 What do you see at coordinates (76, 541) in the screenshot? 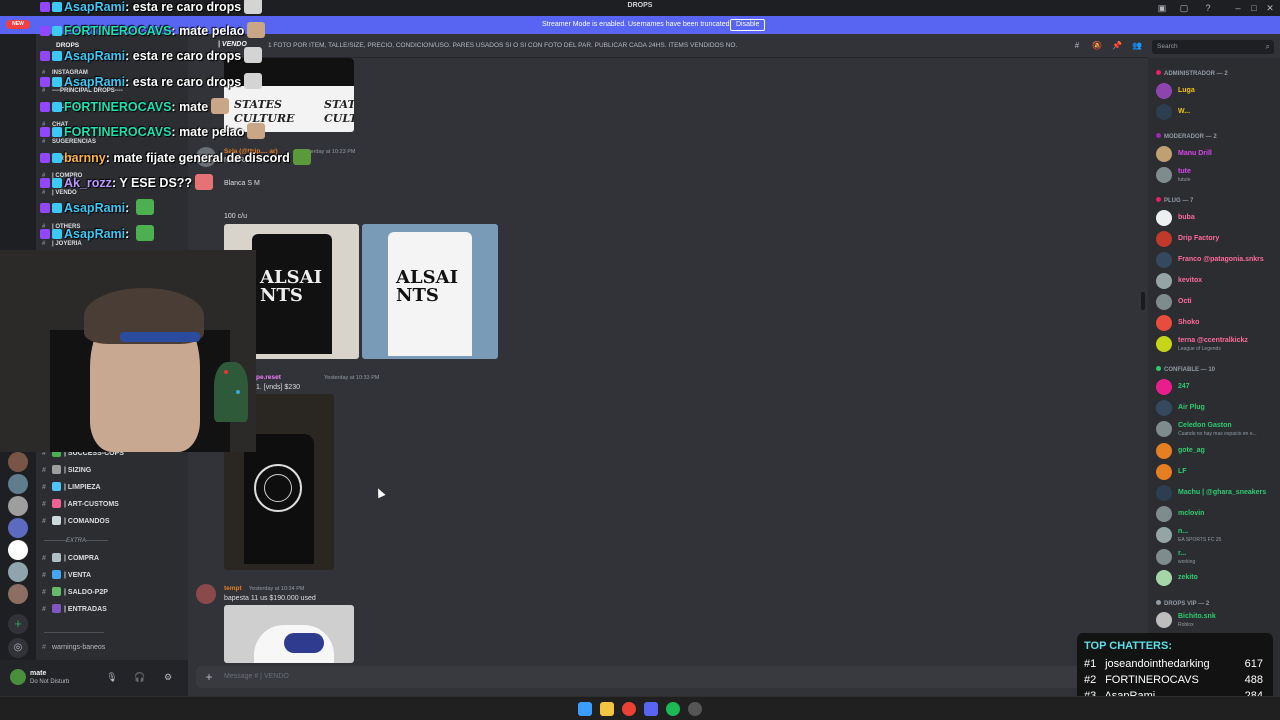
I see `category-extra: -----------EXTRA-----------` at bounding box center [76, 541].